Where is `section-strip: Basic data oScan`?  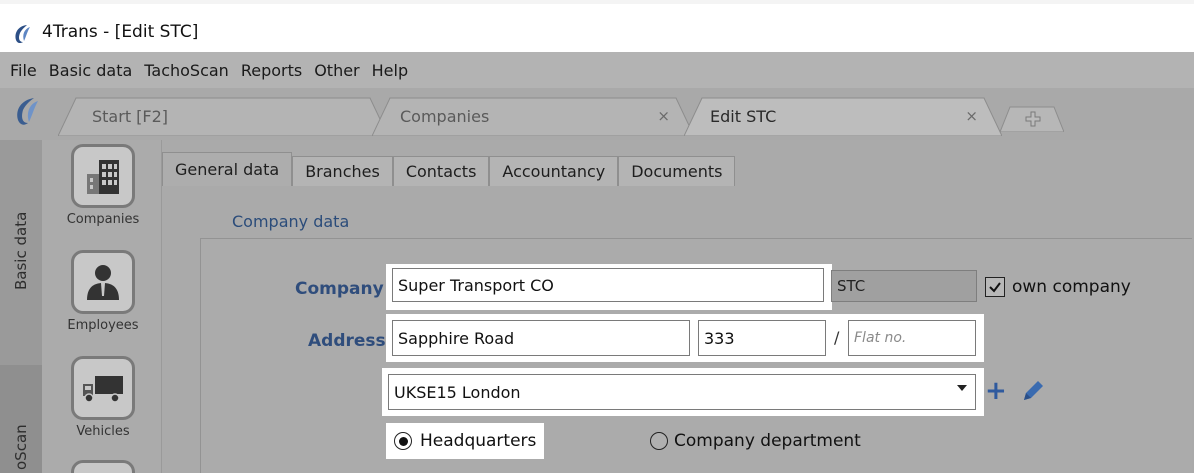
section-strip: Basic data oScan is located at coordinates (21, 306).